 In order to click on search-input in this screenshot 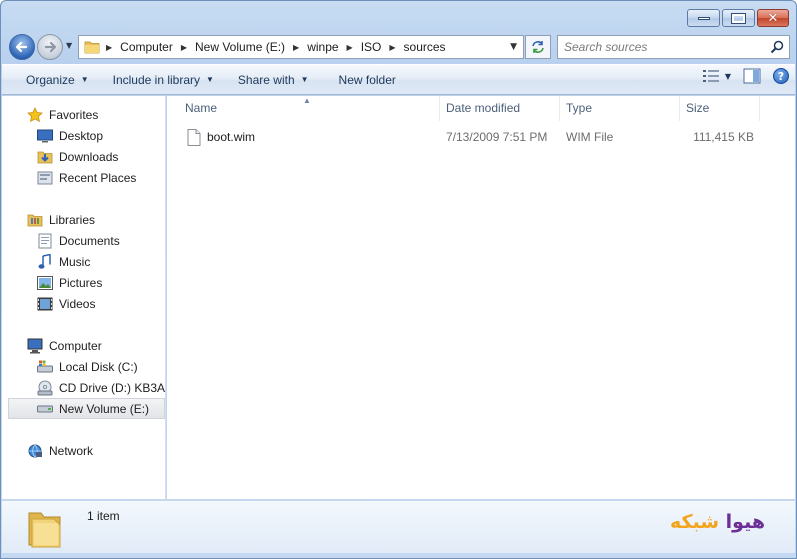, I will do `click(664, 47)`.